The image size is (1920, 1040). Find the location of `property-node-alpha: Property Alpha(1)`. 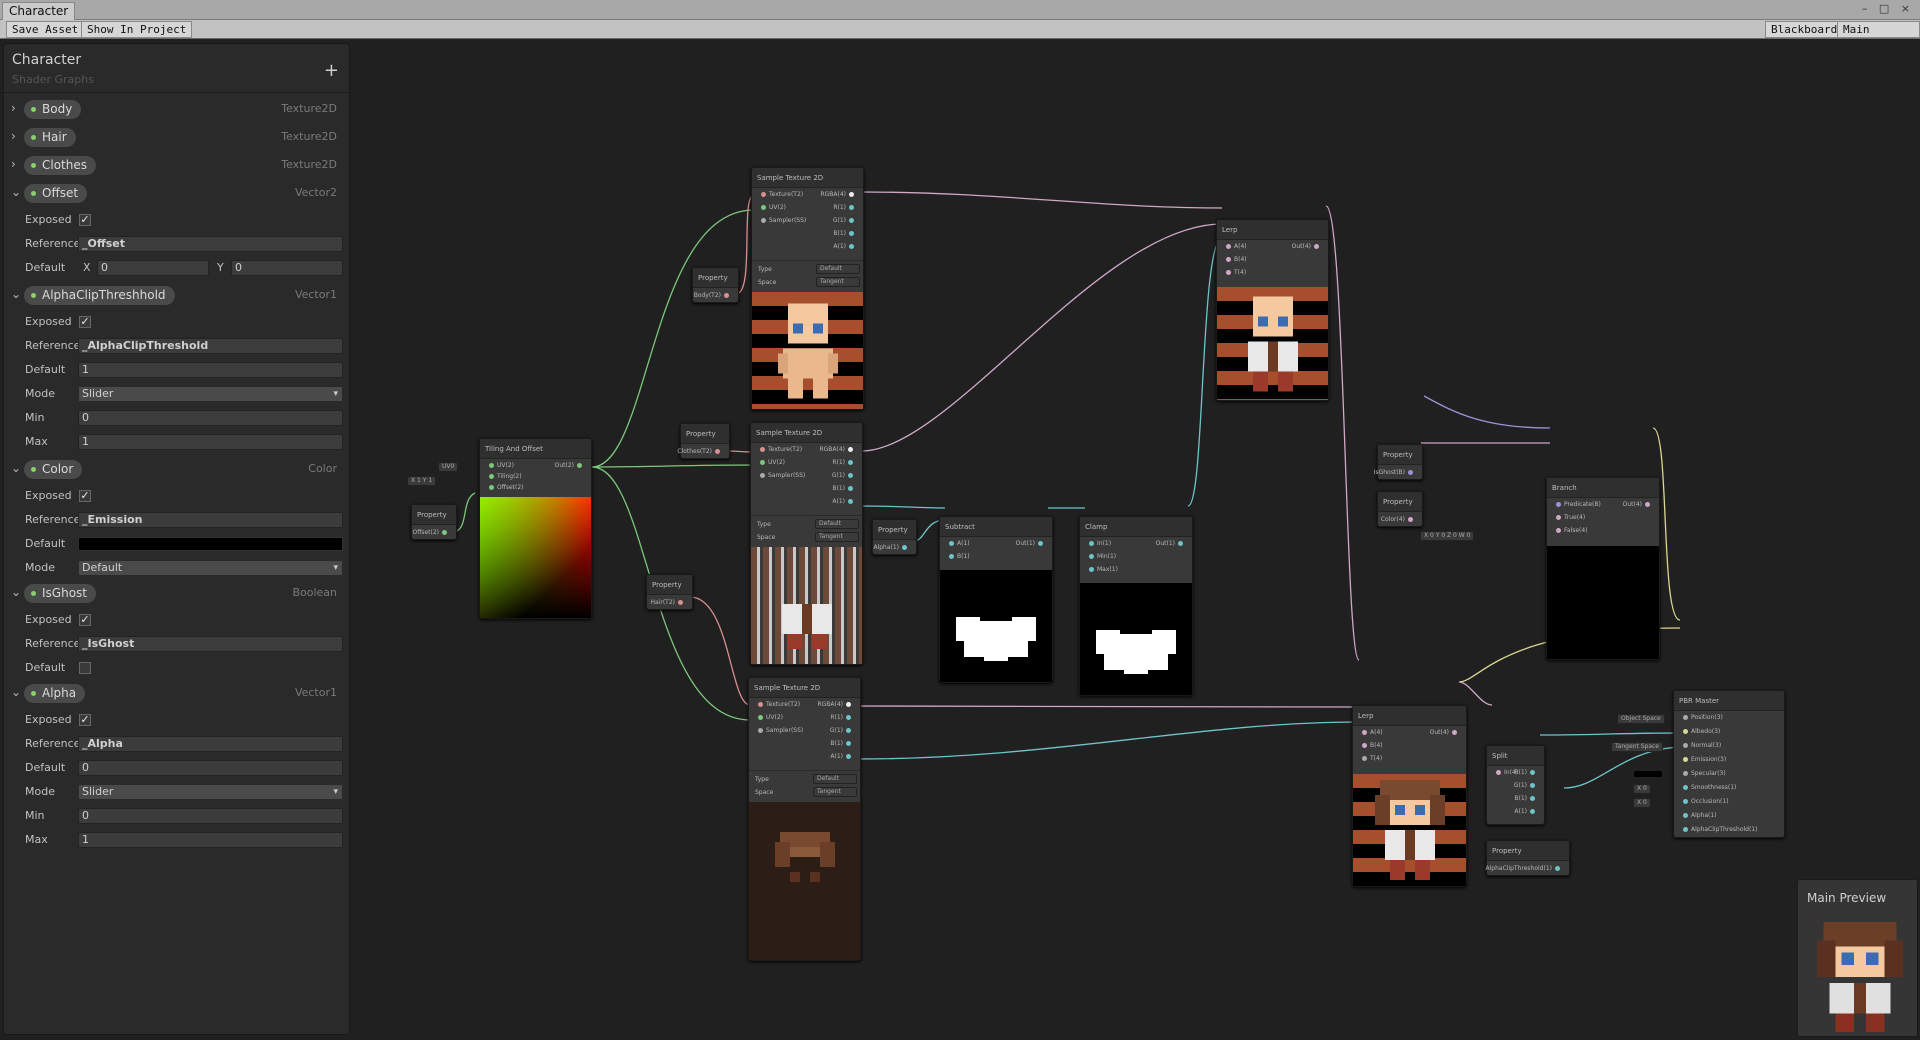

property-node-alpha: Property Alpha(1) is located at coordinates (894, 537).